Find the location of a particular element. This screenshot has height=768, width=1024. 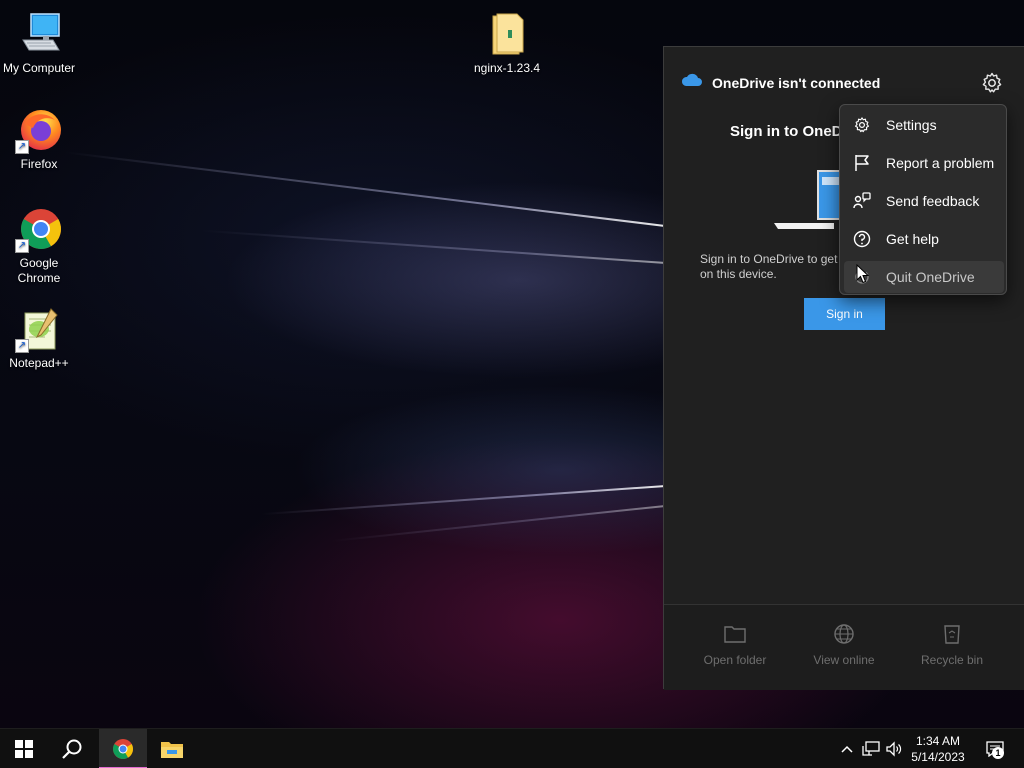

taskbar-chrome is located at coordinates (123, 748).